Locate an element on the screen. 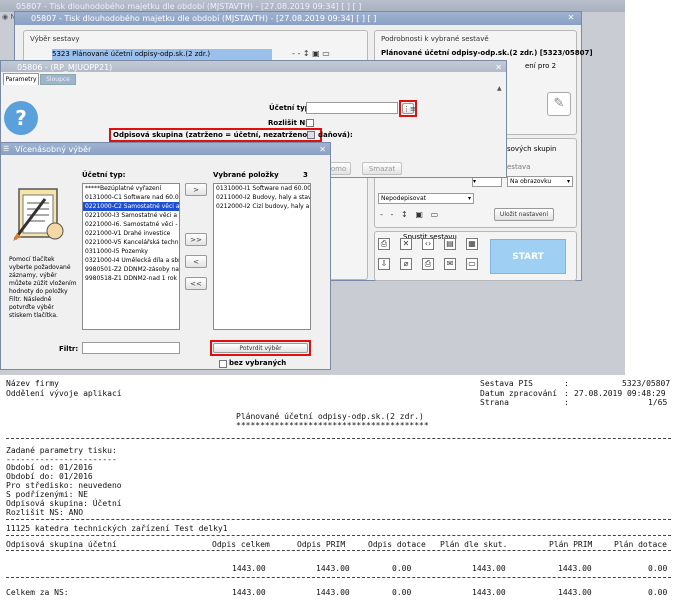 The height and width of the screenshot is (600, 677). start-button: START is located at coordinates (528, 256).